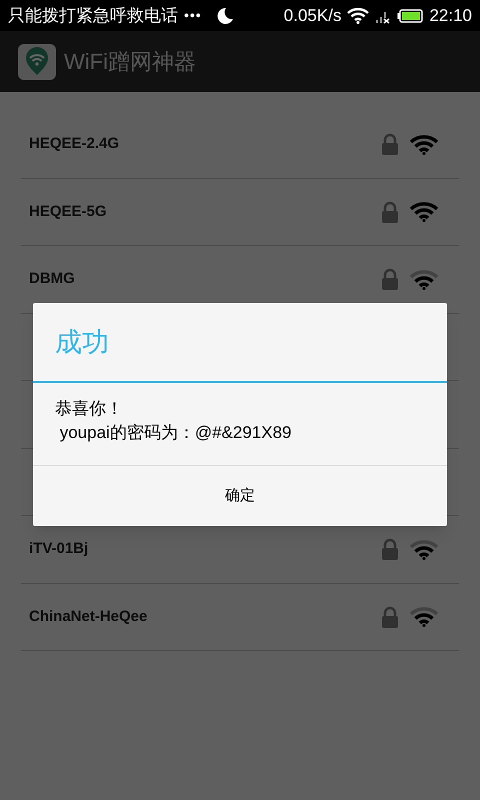 This screenshot has height=800, width=480. I want to click on dialog-message: 恭喜你！, so click(89, 409).